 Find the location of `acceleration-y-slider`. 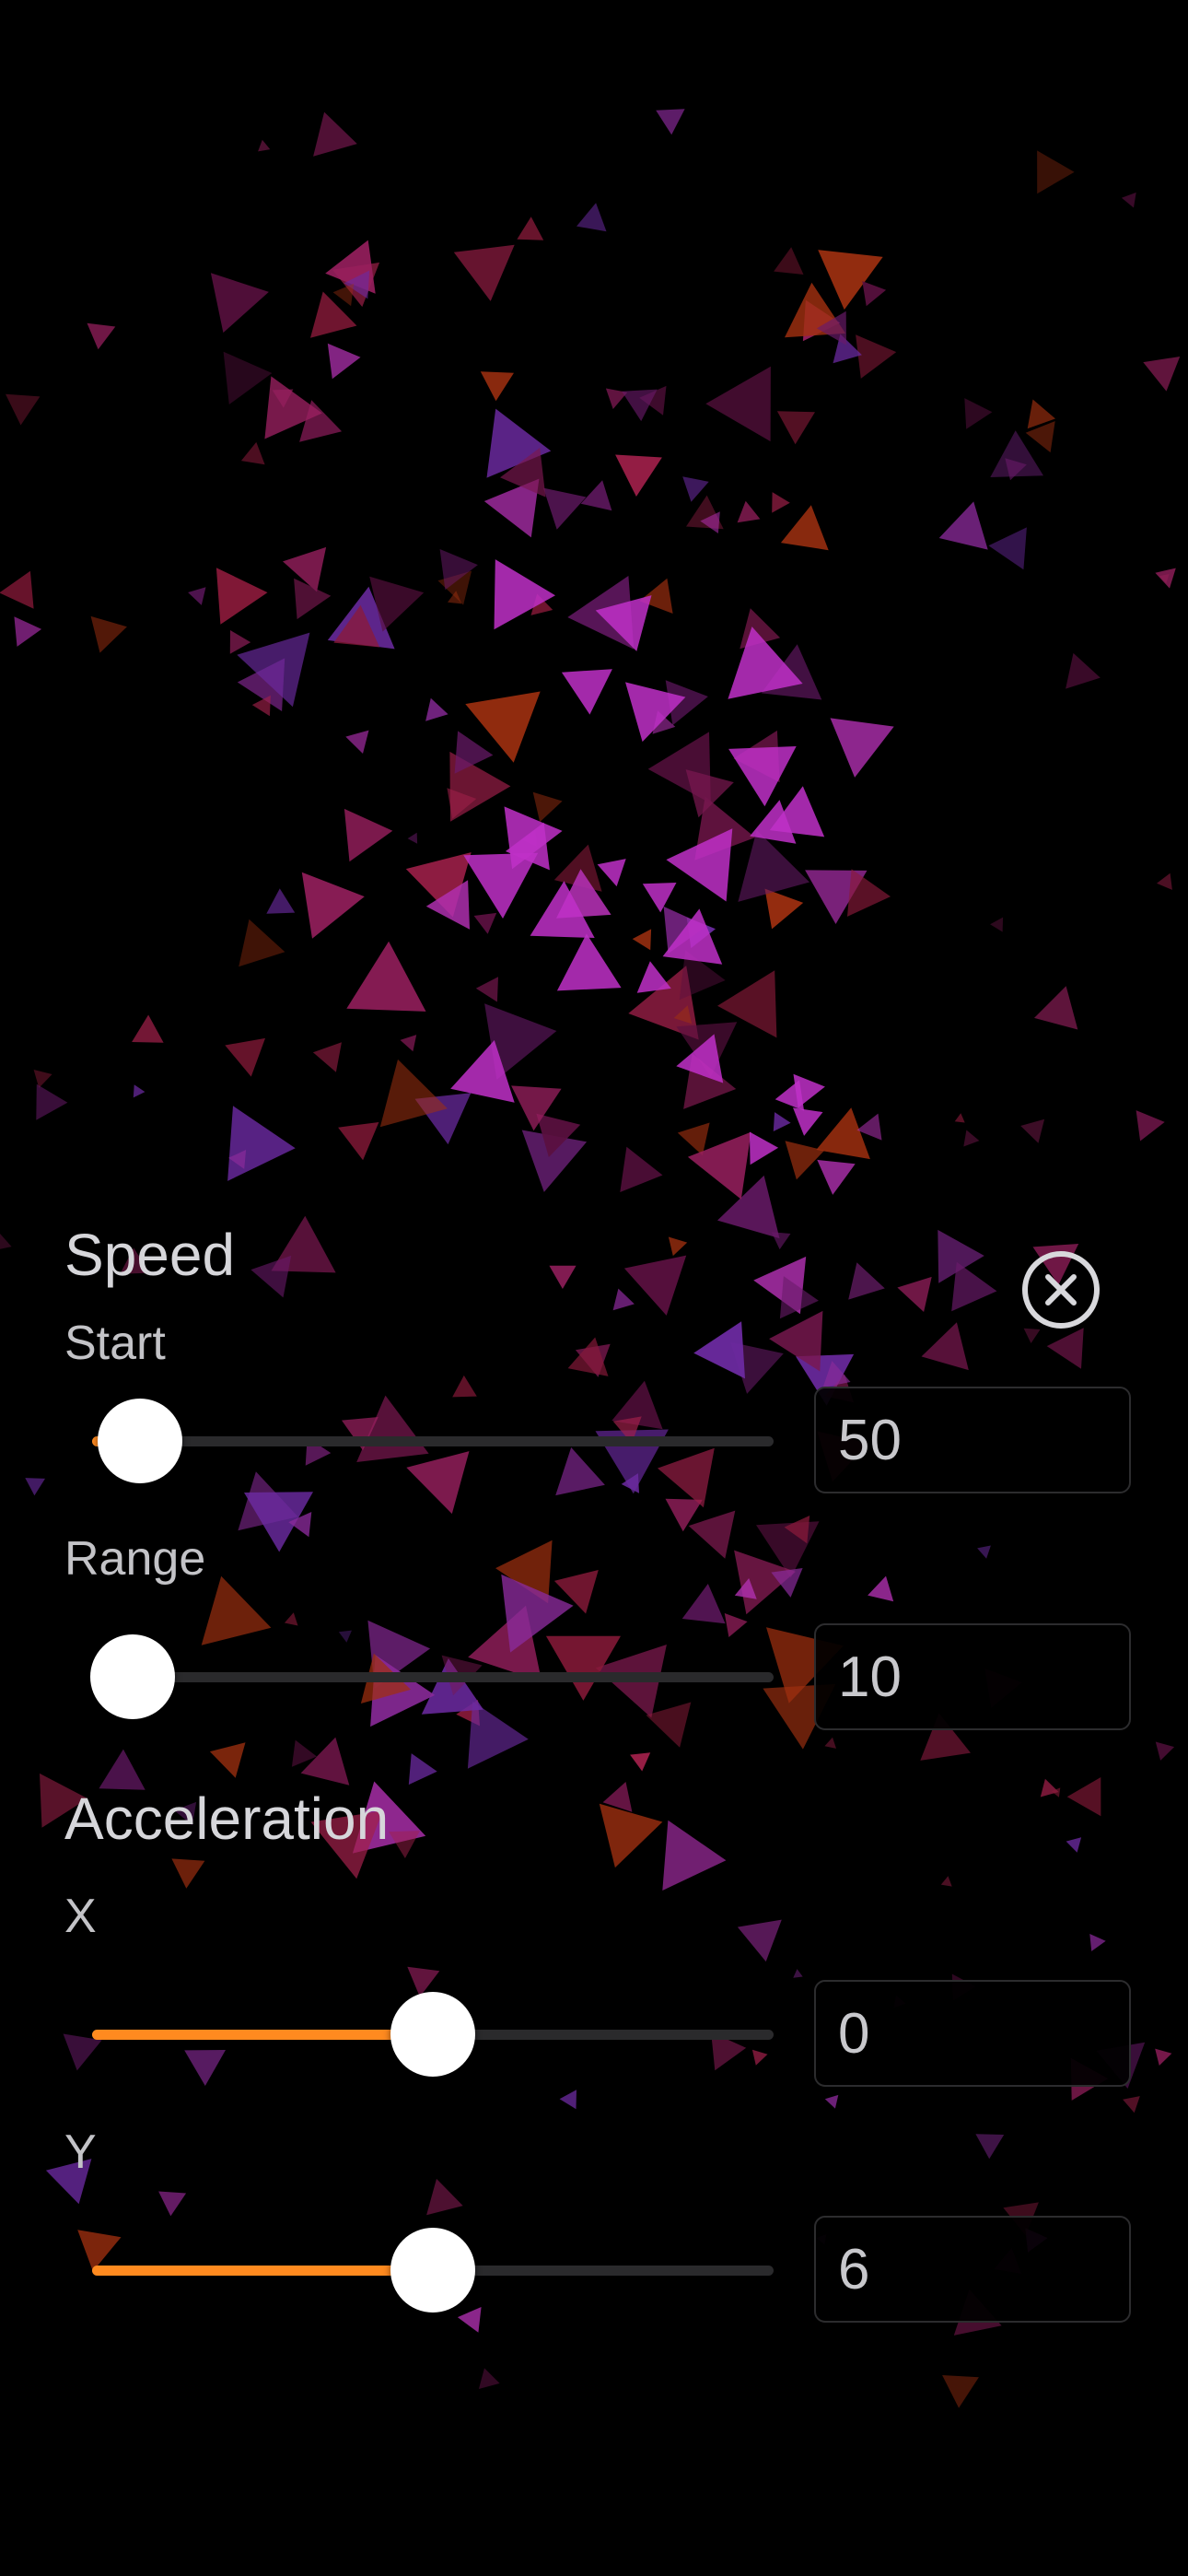

acceleration-y-slider is located at coordinates (433, 2270).